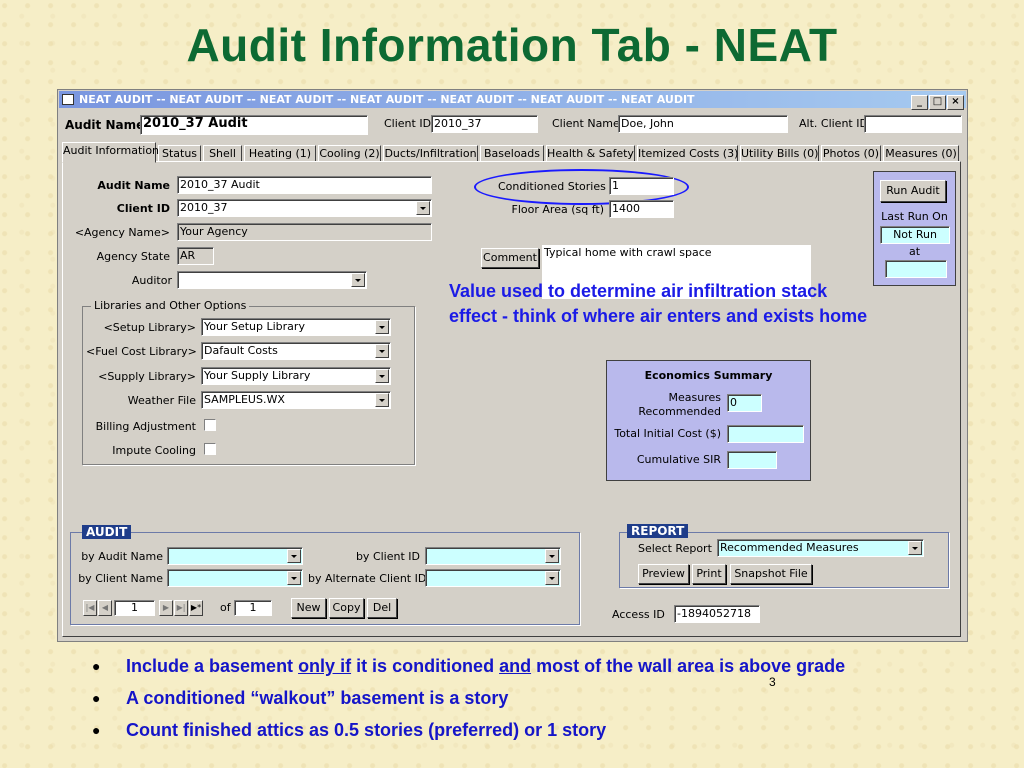 This screenshot has height=768, width=1024. Describe the element at coordinates (304, 208) in the screenshot. I see `client-id-combo: 2010_37` at that location.